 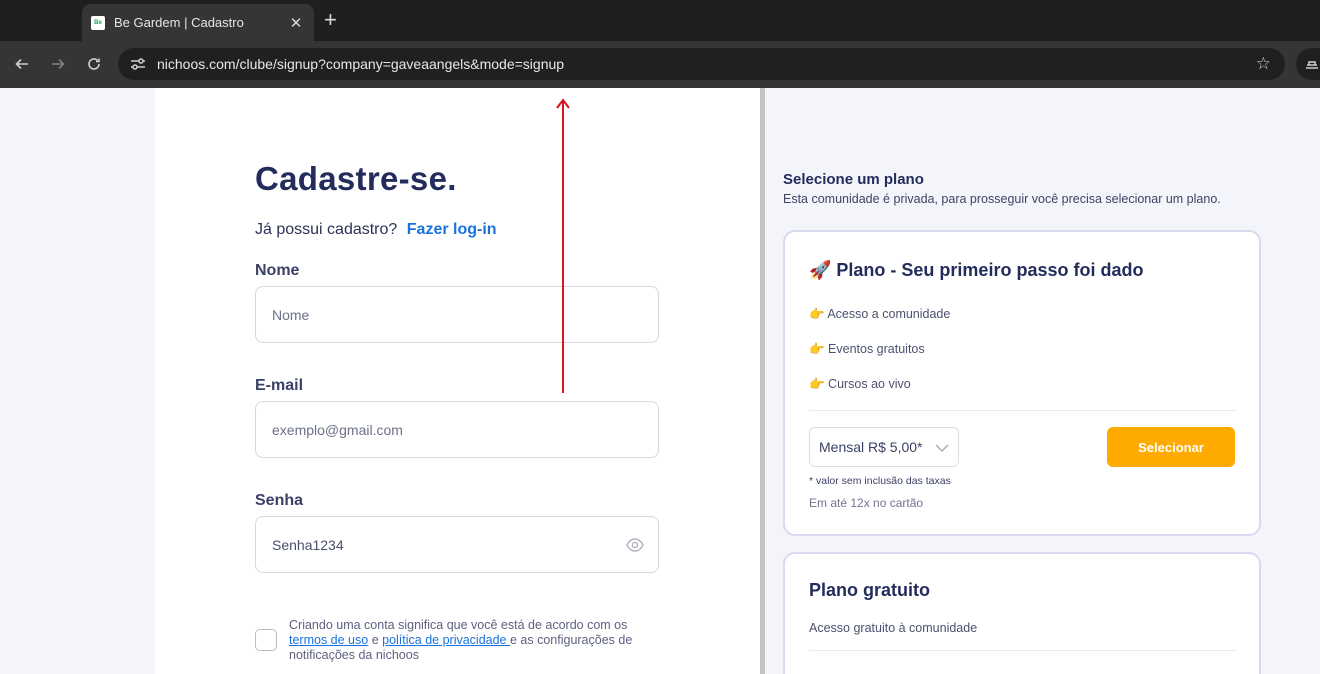 I want to click on password-field, so click(x=457, y=544).